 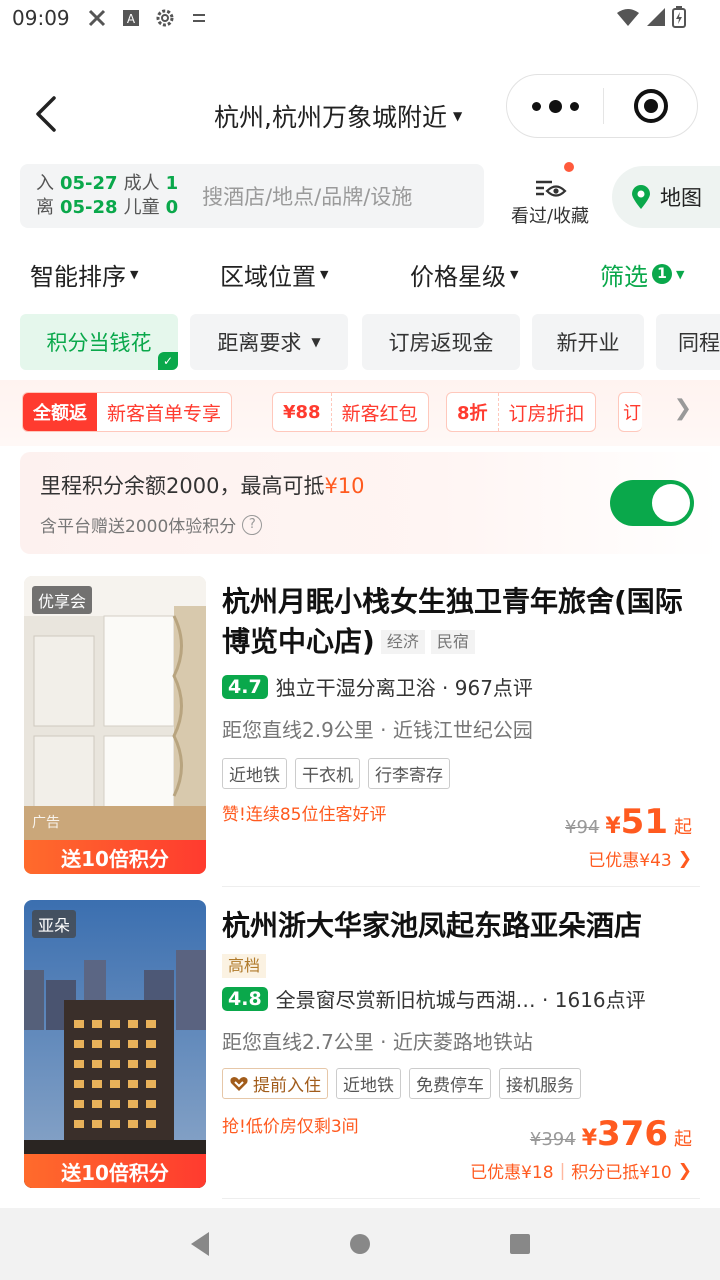 I want to click on date-guest-selector: 入 05-27 成人 1 离 05-28 儿童 0, so click(x=107, y=196).